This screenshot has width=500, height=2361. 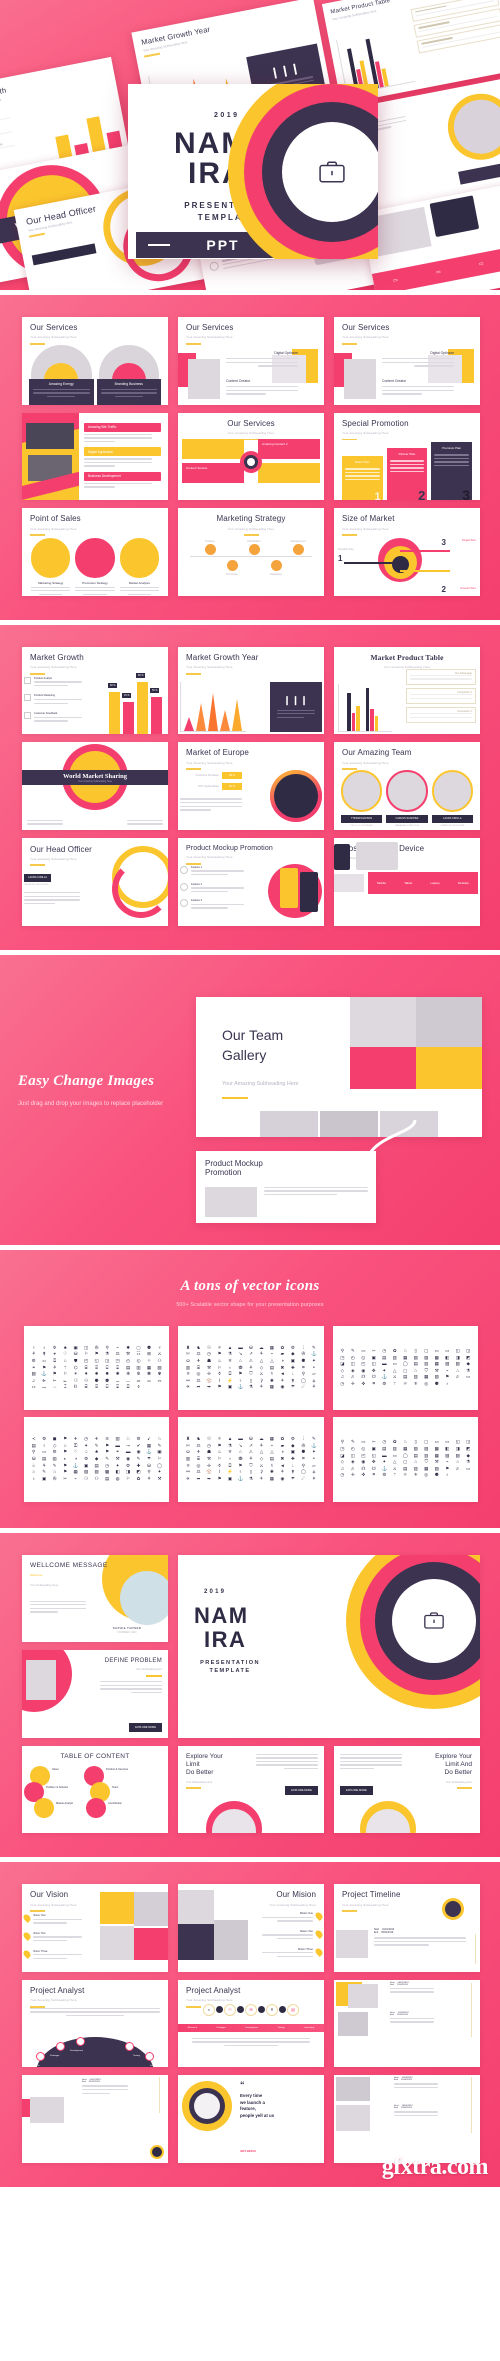 I want to click on people-icon: ❙❙❙, so click(x=296, y=699).